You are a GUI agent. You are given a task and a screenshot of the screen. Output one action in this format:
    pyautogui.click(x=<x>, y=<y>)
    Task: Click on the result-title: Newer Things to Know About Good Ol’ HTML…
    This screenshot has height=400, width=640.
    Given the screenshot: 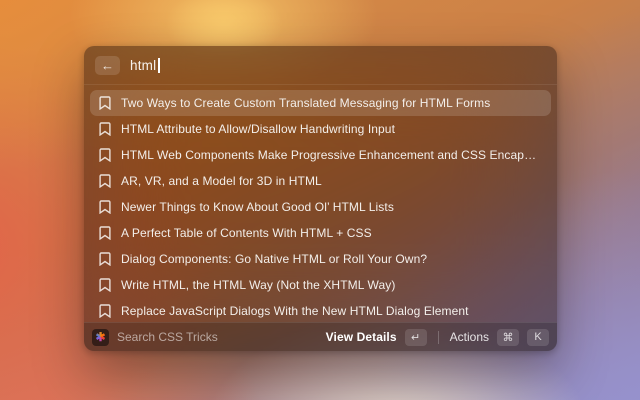 What is the action you would take?
    pyautogui.click(x=257, y=207)
    